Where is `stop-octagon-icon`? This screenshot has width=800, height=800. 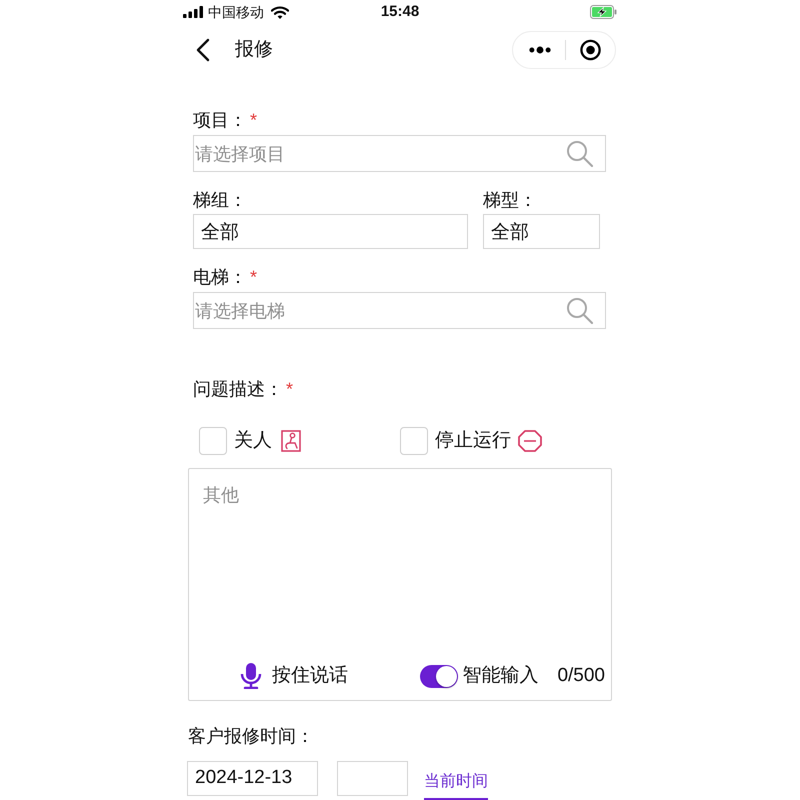 stop-octagon-icon is located at coordinates (530, 441).